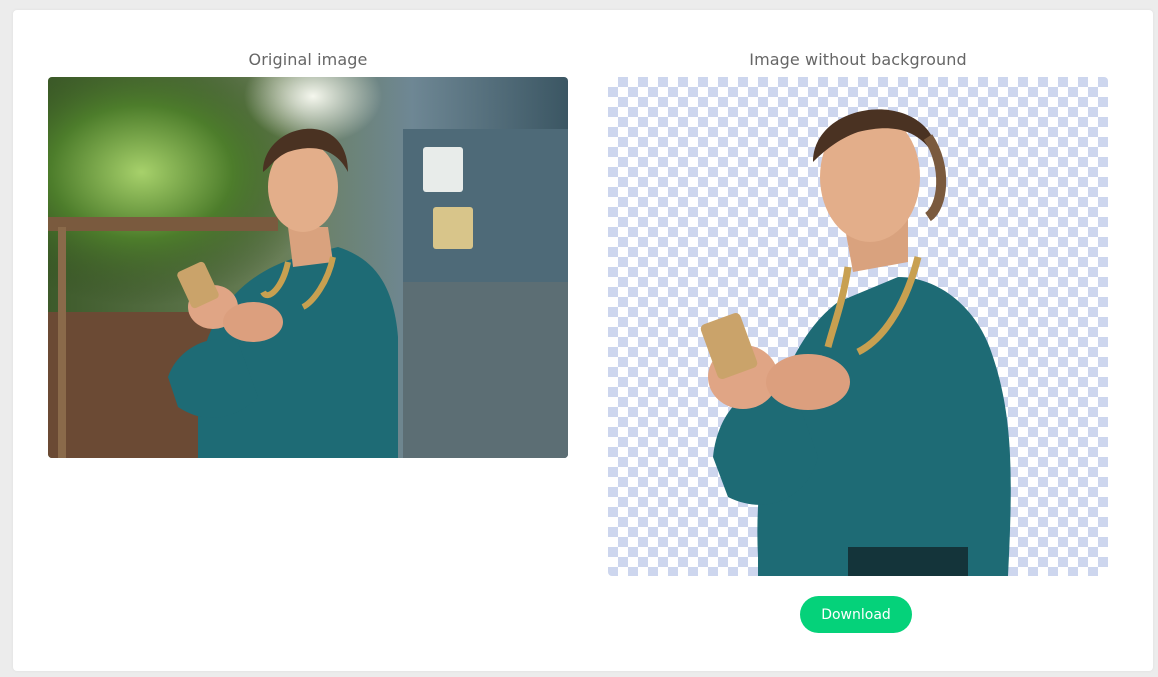 The width and height of the screenshot is (1158, 677). I want to click on original-image-title: Original image, so click(308, 59).